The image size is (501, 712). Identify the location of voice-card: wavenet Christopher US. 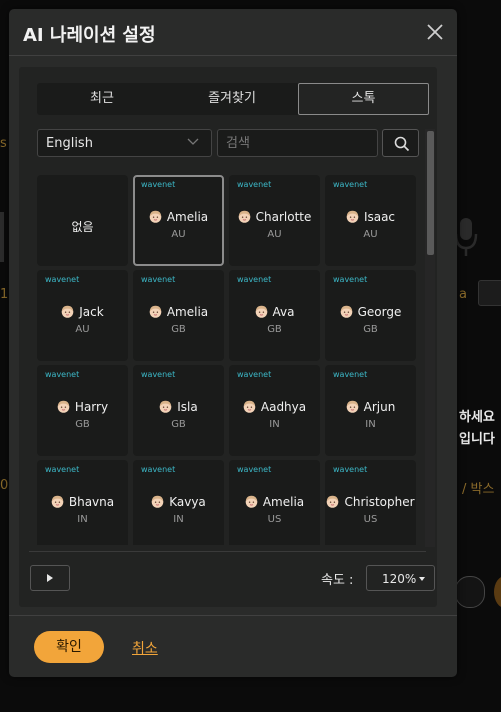
(370, 502).